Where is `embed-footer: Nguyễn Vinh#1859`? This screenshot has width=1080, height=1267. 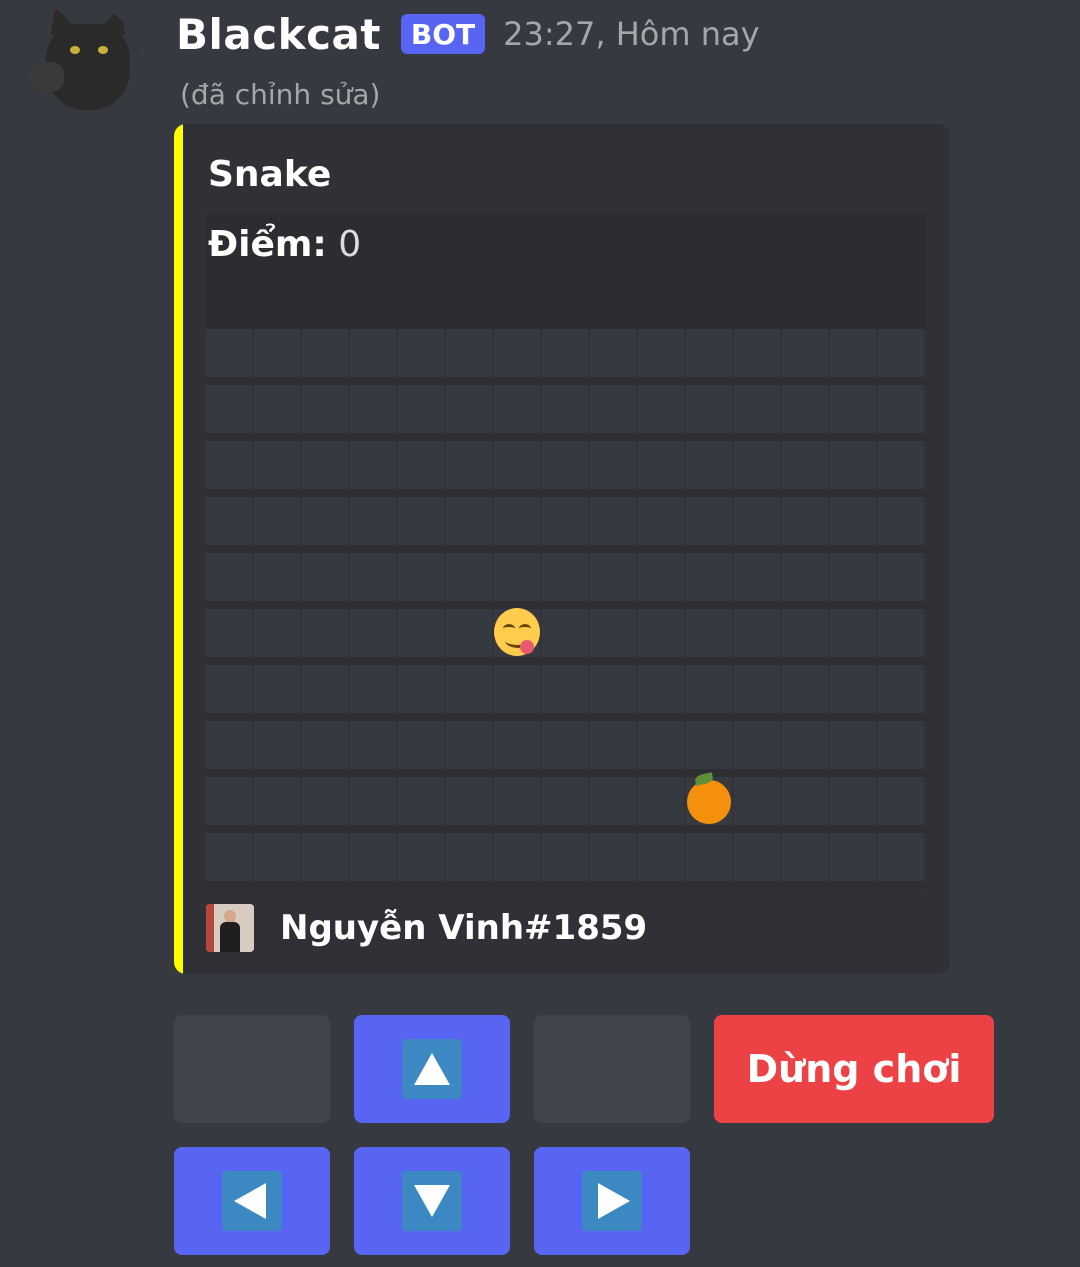
embed-footer: Nguyễn Vinh#1859 is located at coordinates (426, 928).